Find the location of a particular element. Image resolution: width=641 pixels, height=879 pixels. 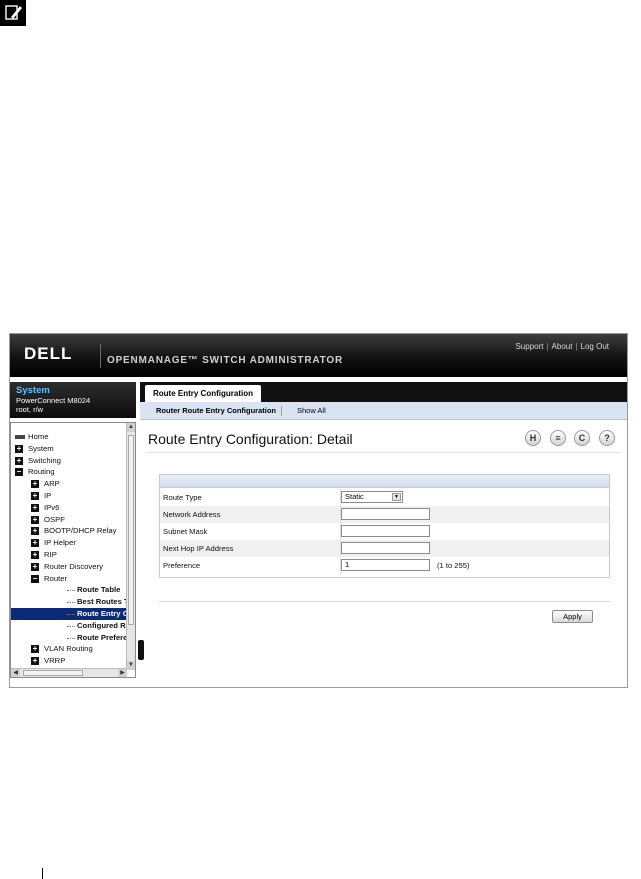

tree-node: Configured Rout is located at coordinates (73, 626).